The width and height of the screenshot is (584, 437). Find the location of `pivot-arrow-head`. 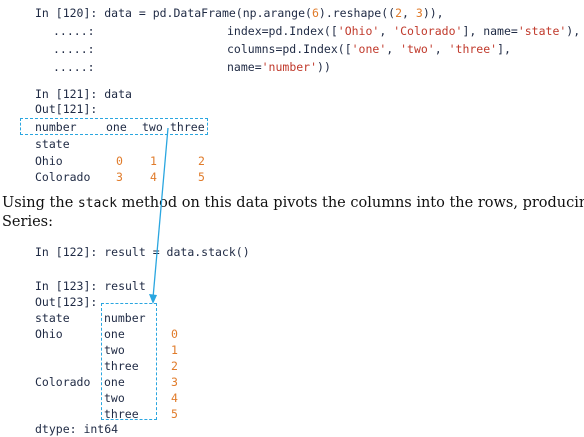

pivot-arrow-head is located at coordinates (153, 299).